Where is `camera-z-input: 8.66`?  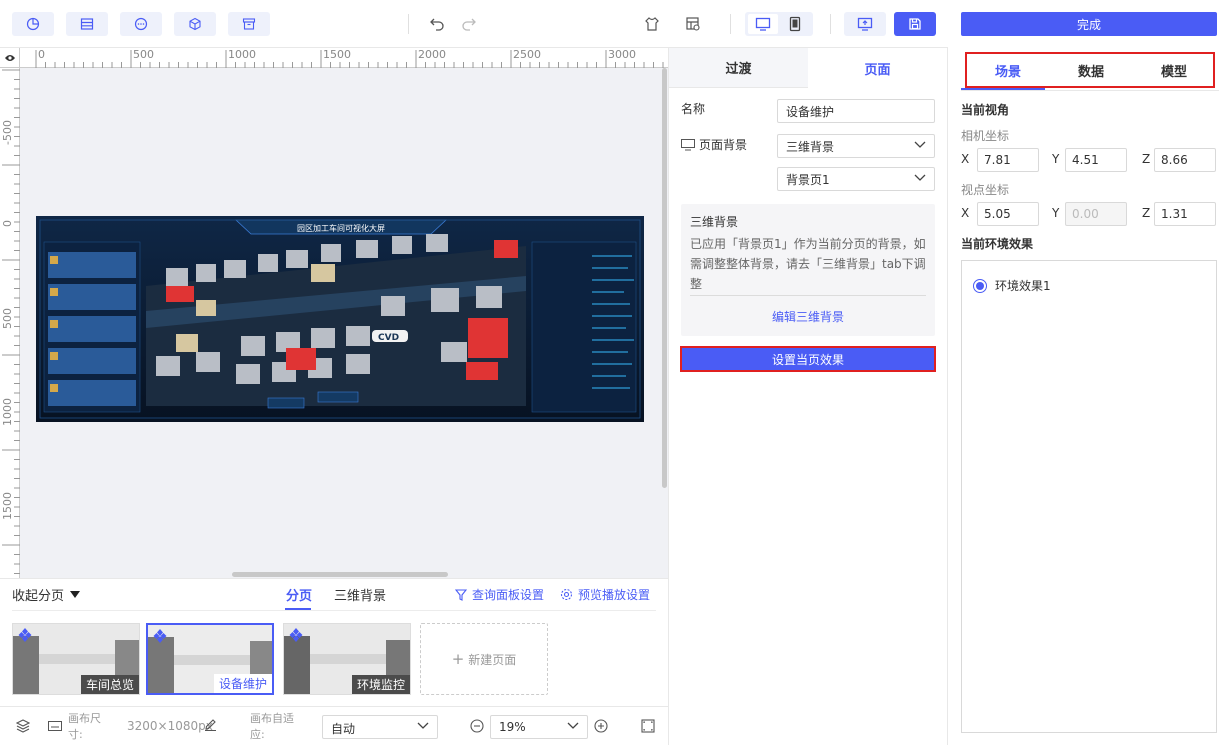
camera-z-input: 8.66 is located at coordinates (1185, 160).